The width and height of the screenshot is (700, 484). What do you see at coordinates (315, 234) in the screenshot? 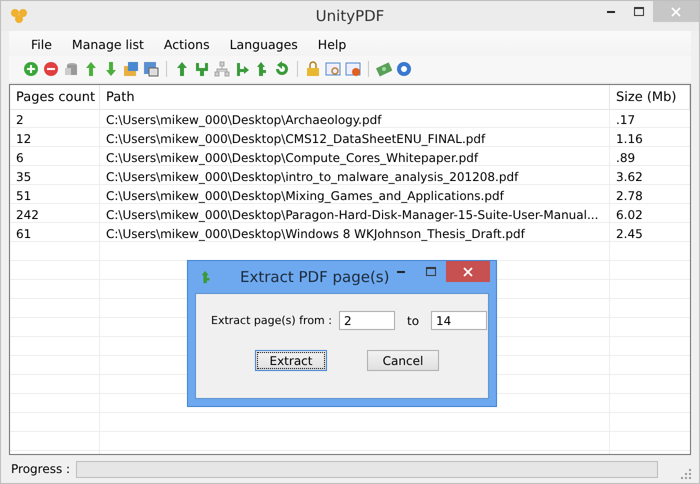
I see `table-cell-text: C:\Users\mikew_000\Desktop\Windows 8 WKJohnson_Thesis_Draft.pdf` at bounding box center [315, 234].